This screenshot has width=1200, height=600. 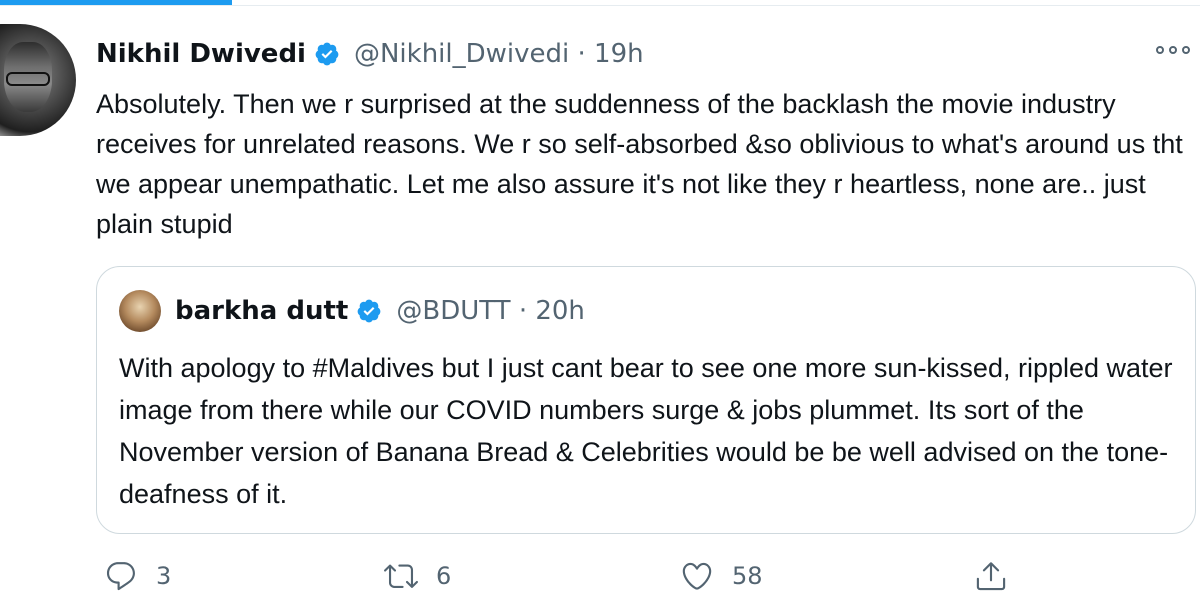 I want to click on retweet-count: 6, so click(x=444, y=576).